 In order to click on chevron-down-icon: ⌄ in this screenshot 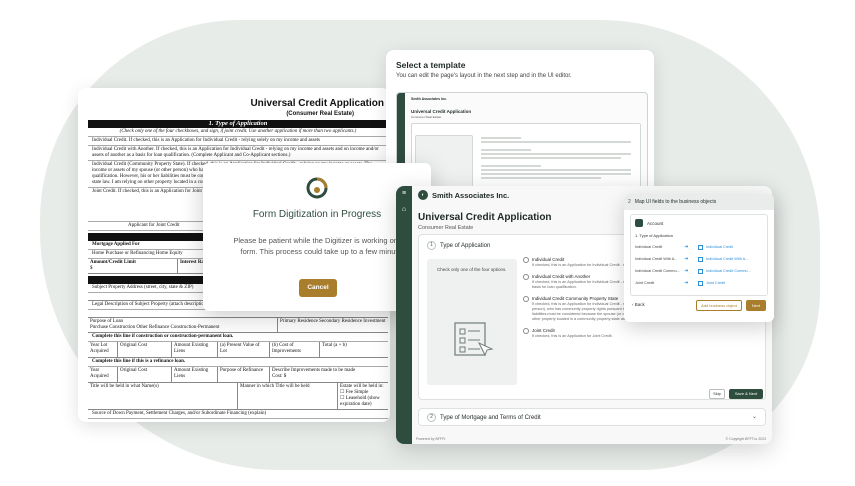, I will do `click(754, 416)`.